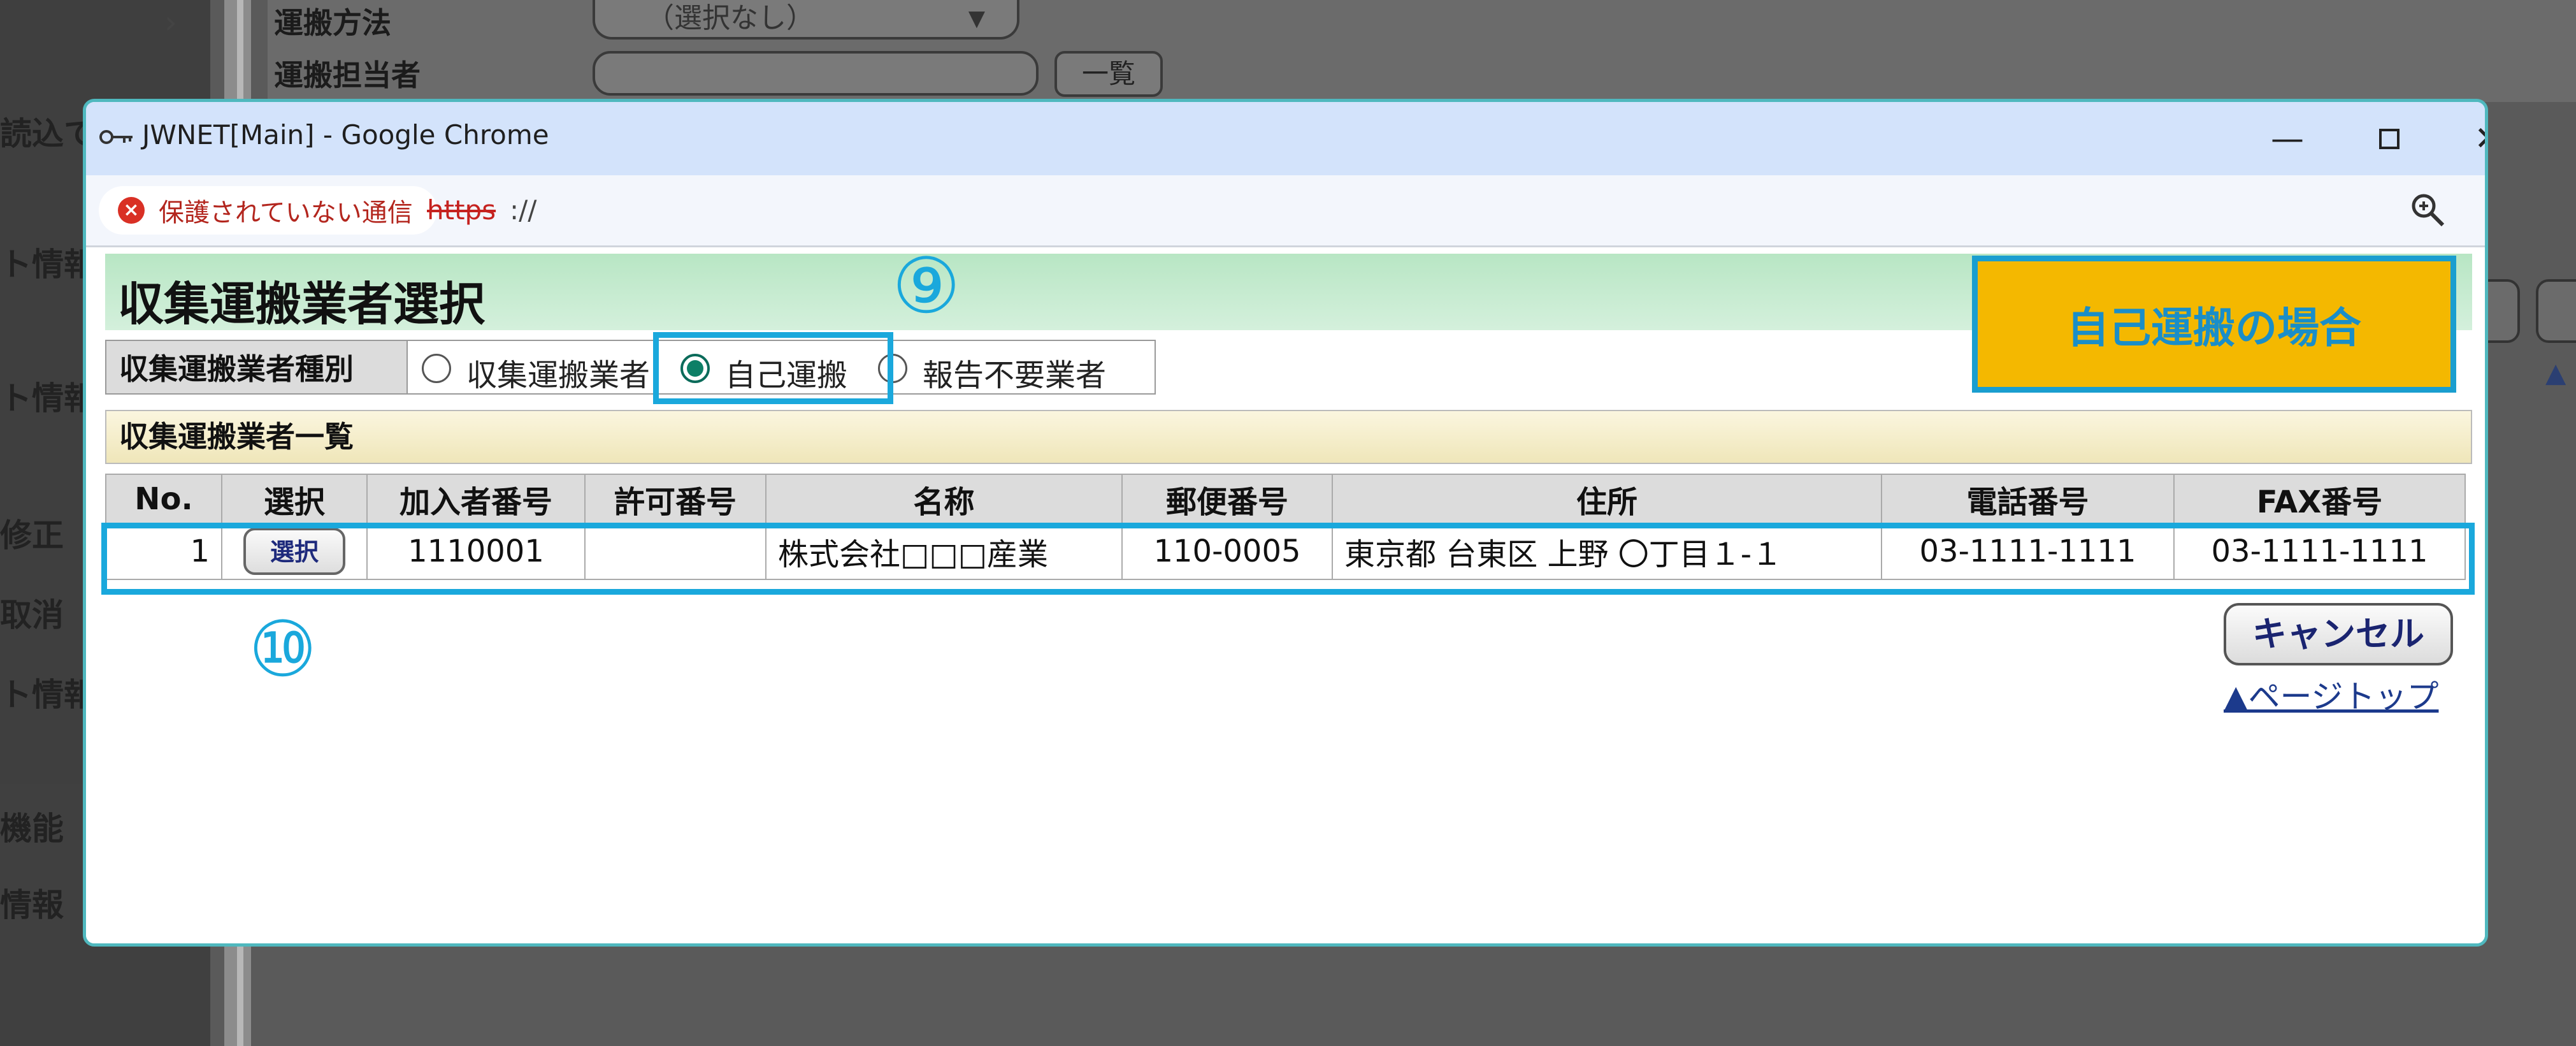 This screenshot has height=1046, width=2576. Describe the element at coordinates (32, 535) in the screenshot. I see `nav-item: 修正` at that location.